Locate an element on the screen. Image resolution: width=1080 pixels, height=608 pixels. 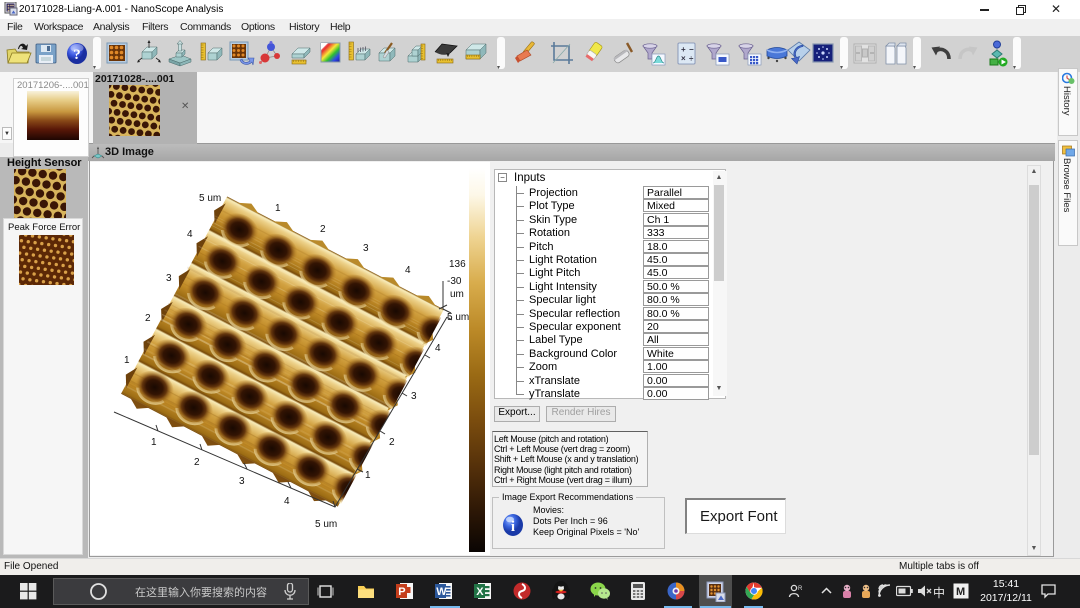
svg-text: P is located at coordinates (401, 592).